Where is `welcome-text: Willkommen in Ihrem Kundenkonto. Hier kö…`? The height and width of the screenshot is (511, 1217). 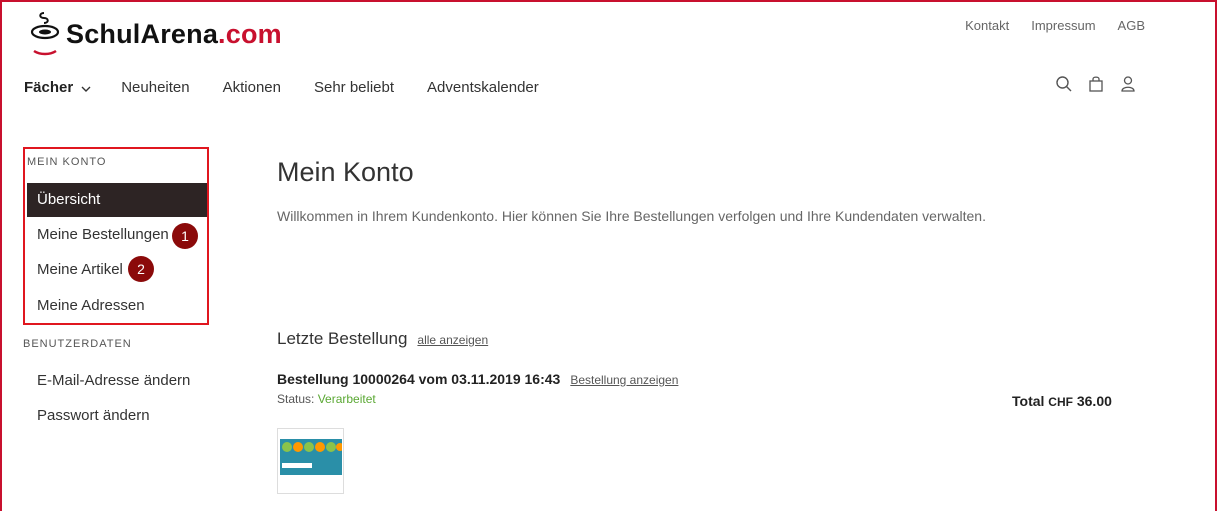 welcome-text: Willkommen in Ihrem Kundenkonto. Hier kö… is located at coordinates (631, 216).